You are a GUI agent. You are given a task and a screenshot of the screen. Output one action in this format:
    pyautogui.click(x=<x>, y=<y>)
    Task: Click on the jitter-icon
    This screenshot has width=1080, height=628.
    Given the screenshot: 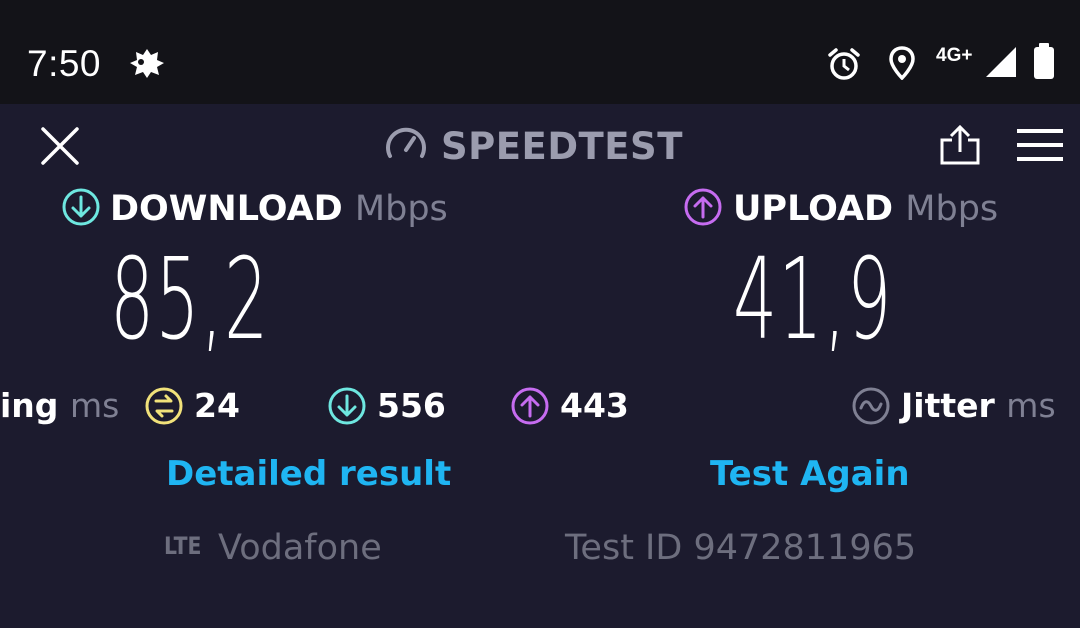 What is the action you would take?
    pyautogui.click(x=871, y=406)
    